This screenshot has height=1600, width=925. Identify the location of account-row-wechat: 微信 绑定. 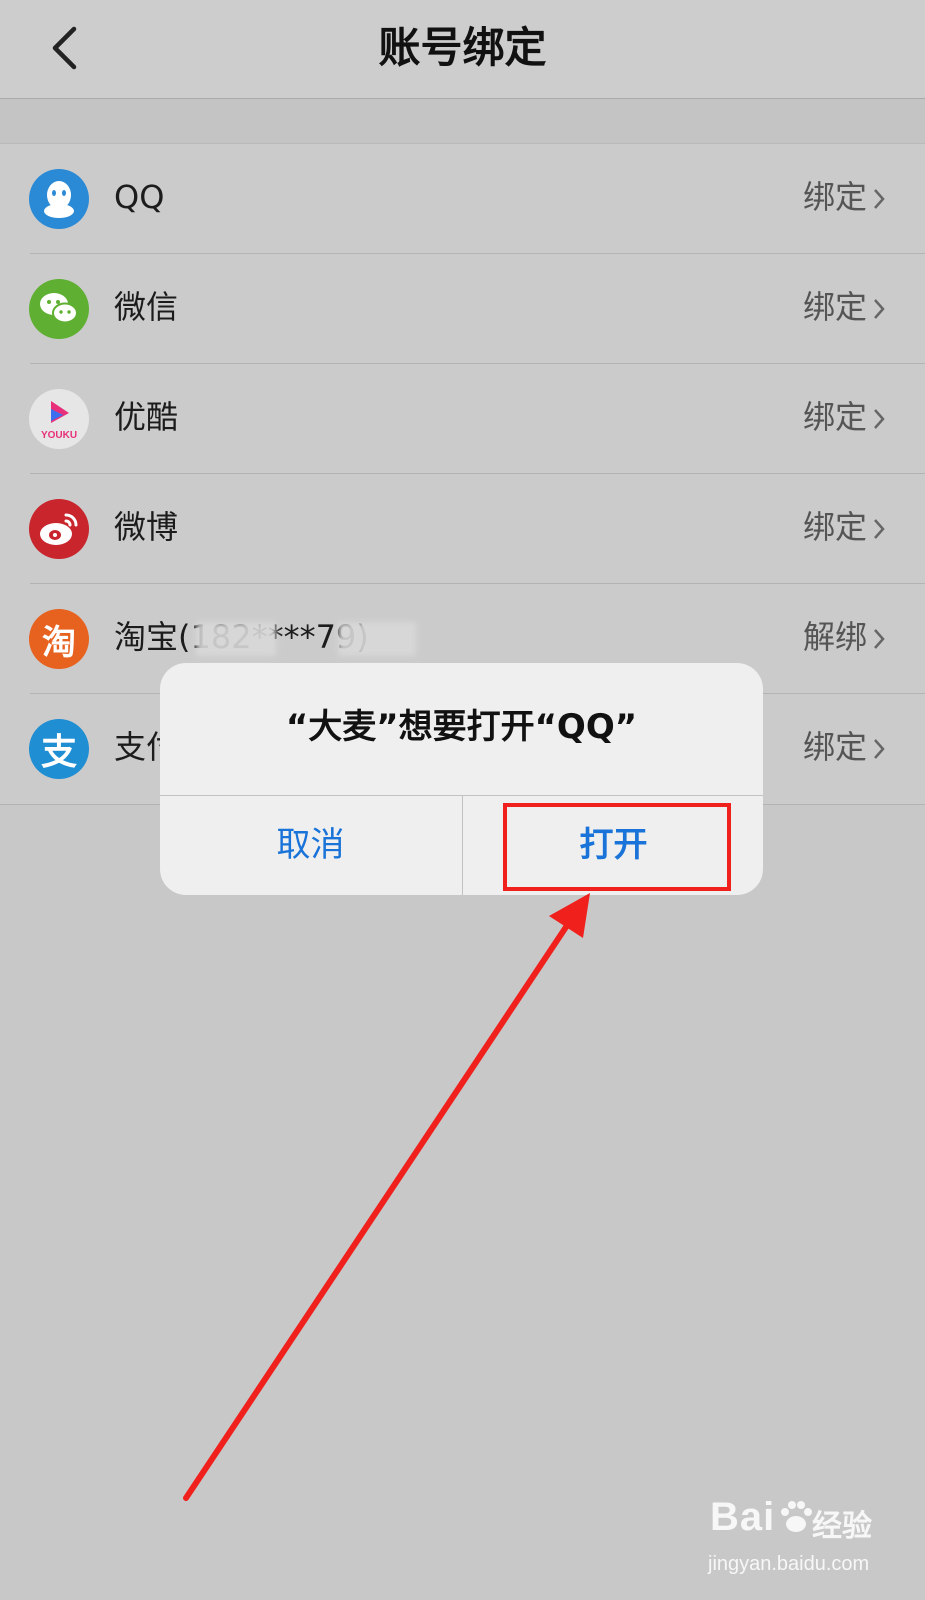
(462, 309).